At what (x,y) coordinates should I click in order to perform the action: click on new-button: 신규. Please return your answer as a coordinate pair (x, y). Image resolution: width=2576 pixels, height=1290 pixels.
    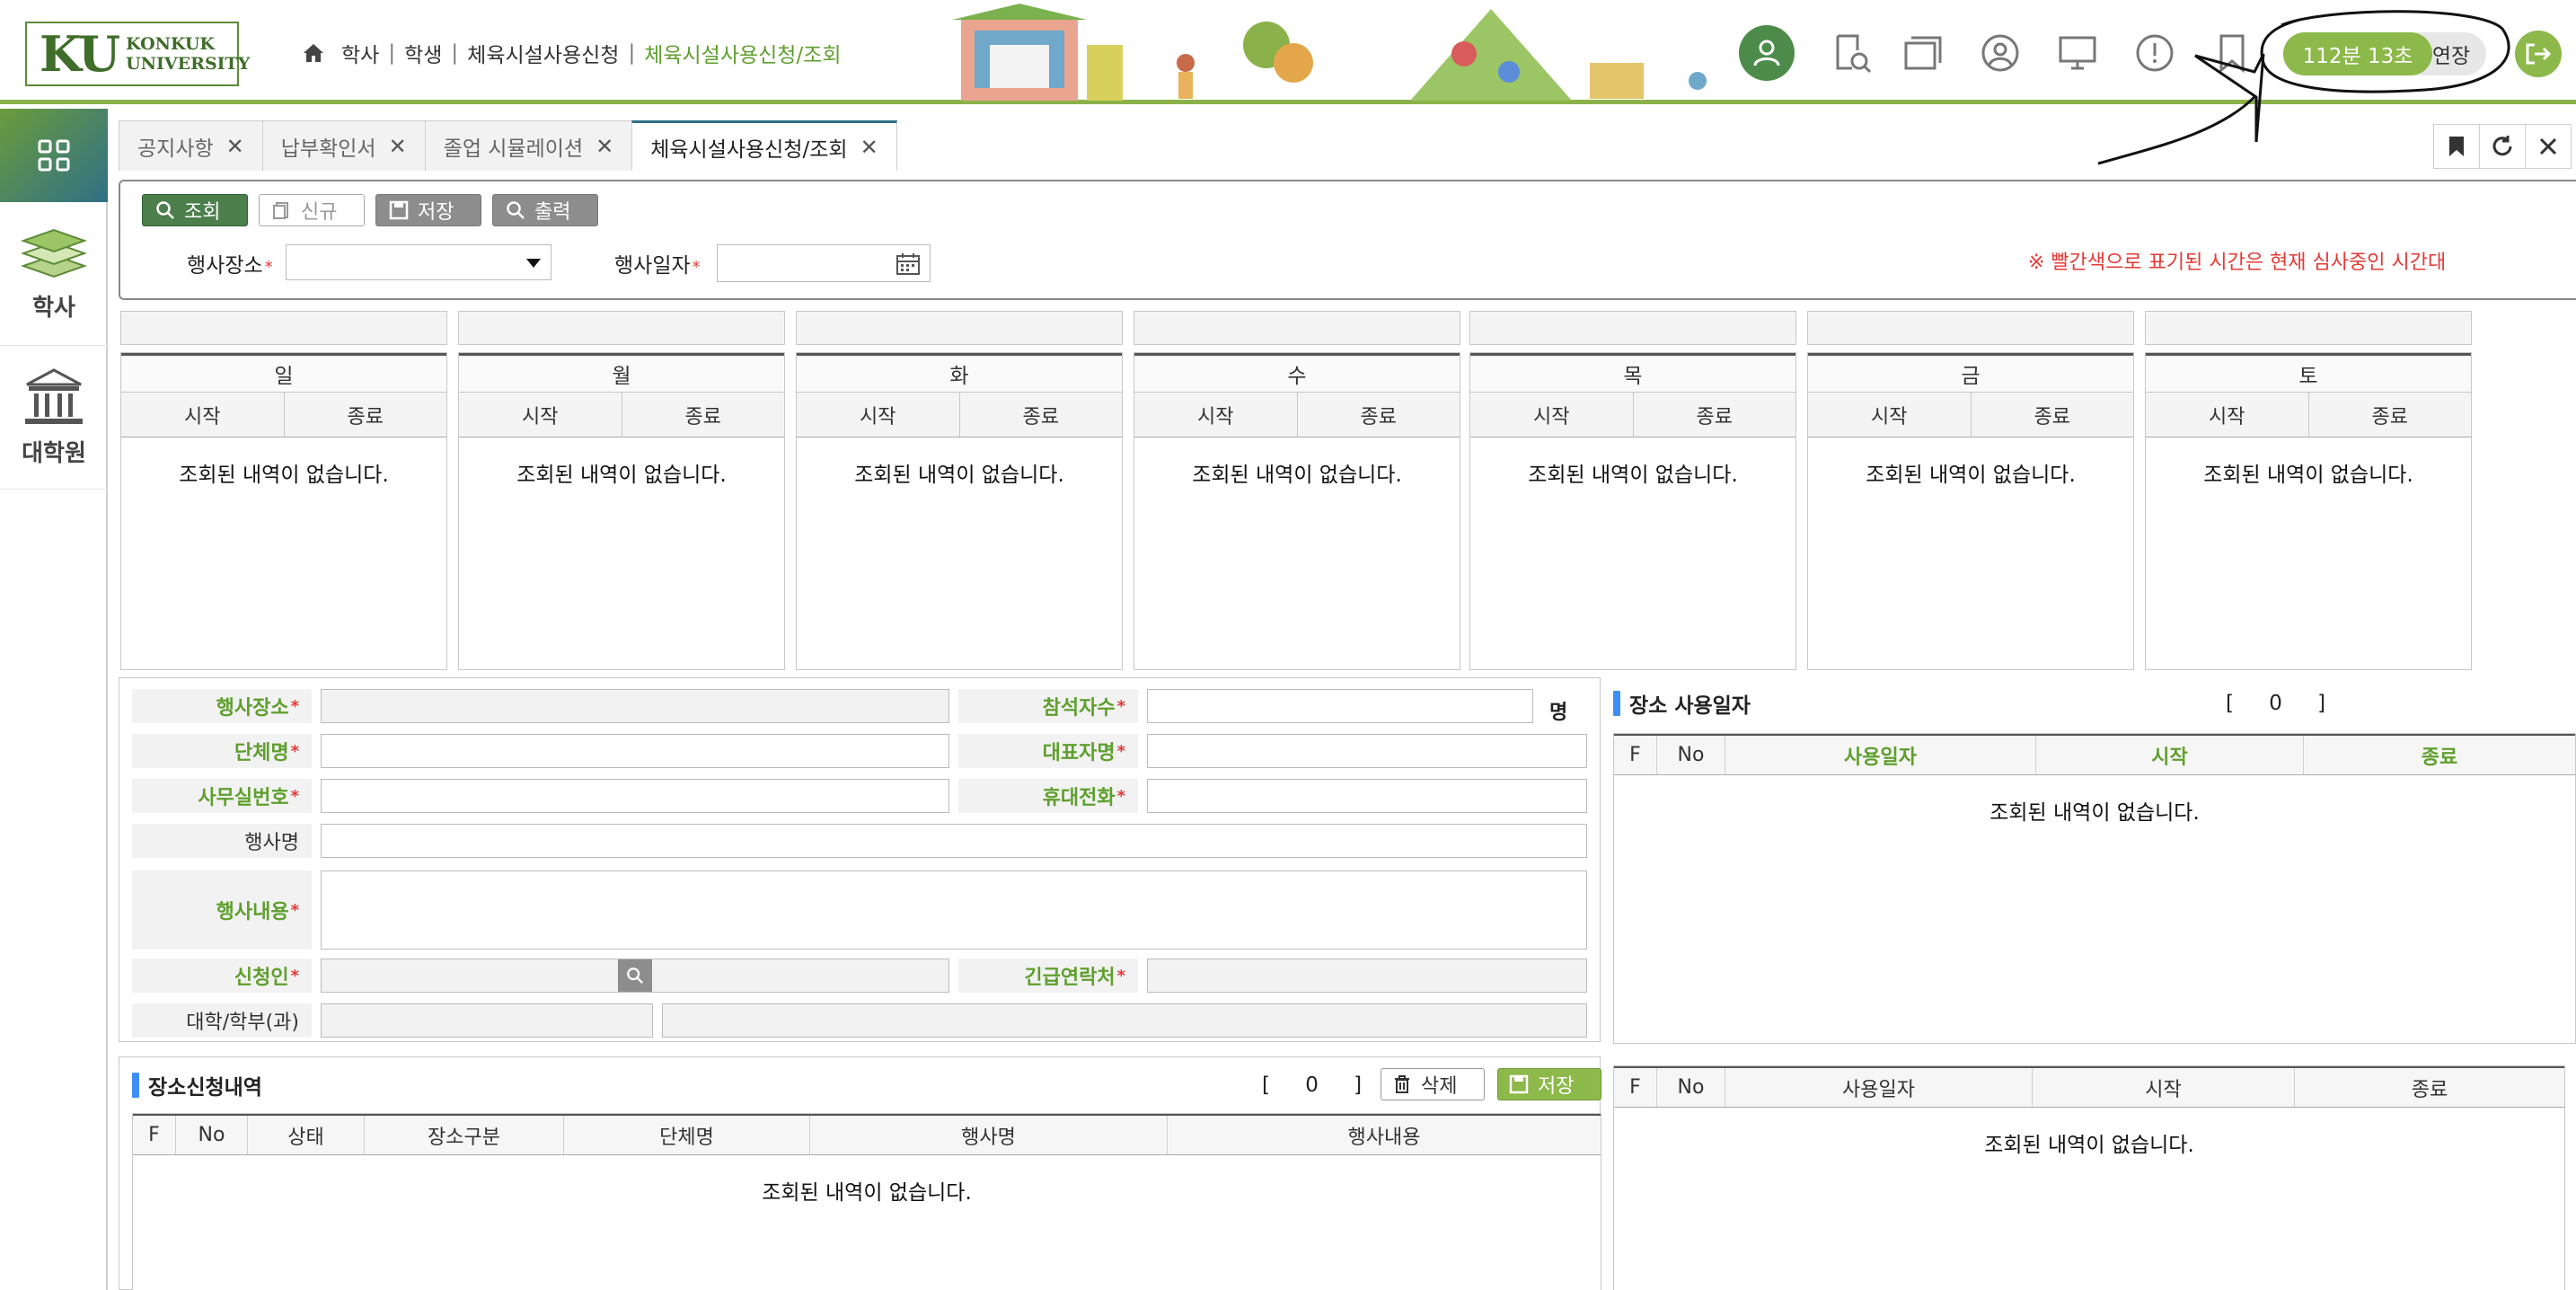
    Looking at the image, I should click on (312, 210).